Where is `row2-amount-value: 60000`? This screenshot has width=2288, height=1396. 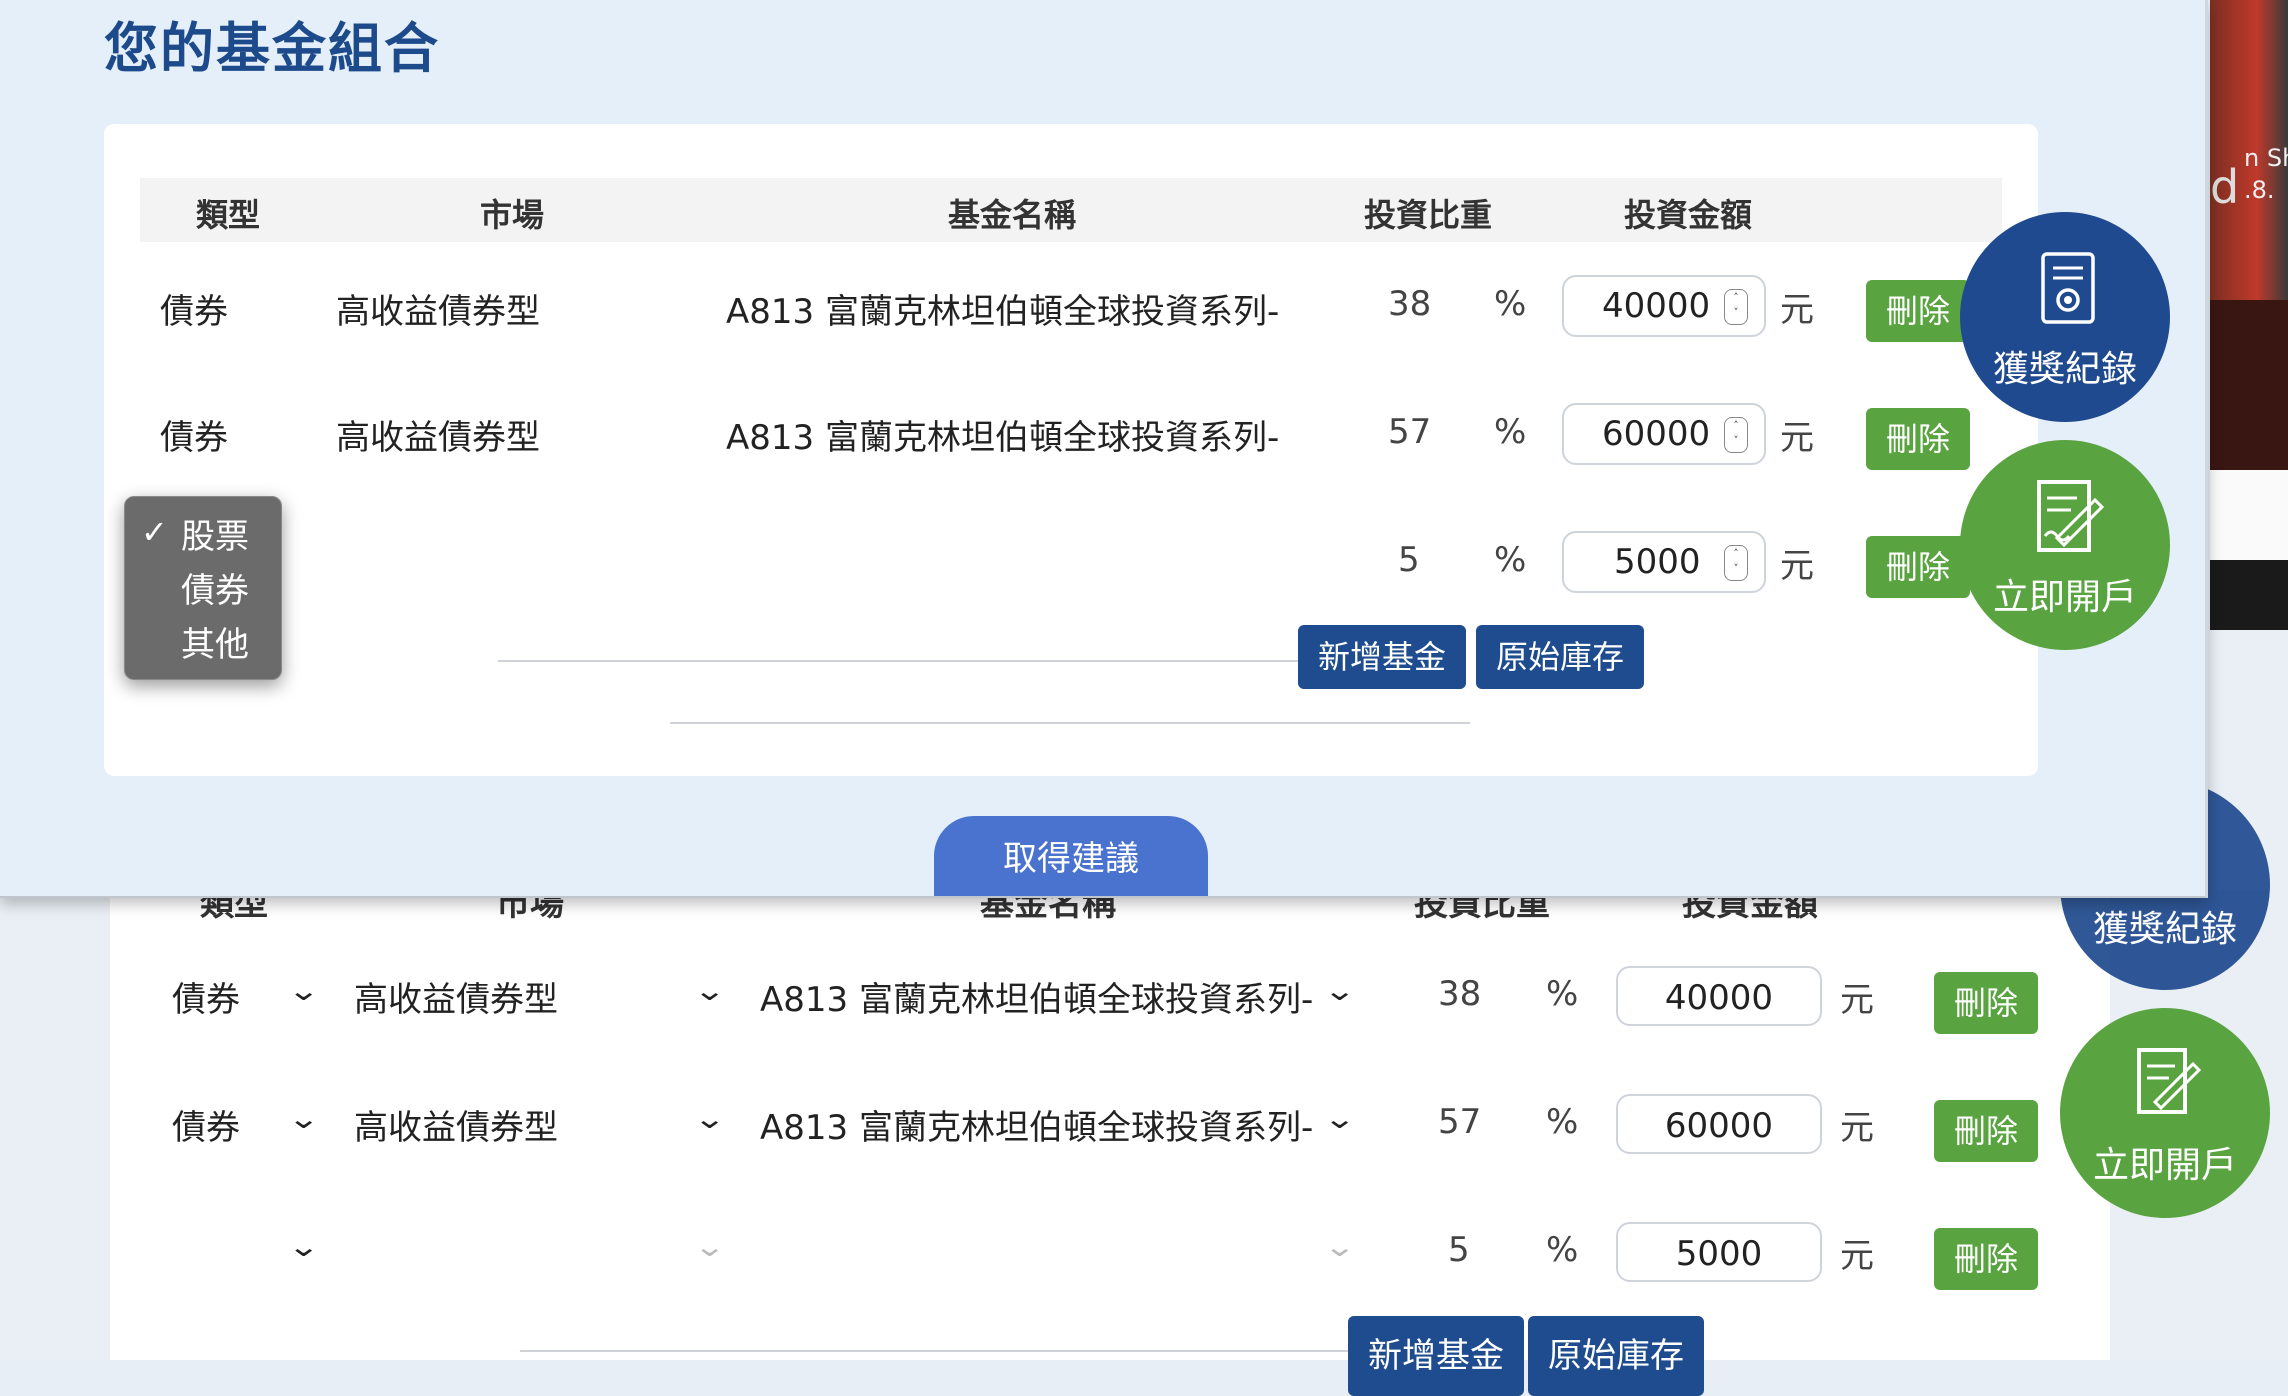
row2-amount-value: 60000 is located at coordinates (1656, 434).